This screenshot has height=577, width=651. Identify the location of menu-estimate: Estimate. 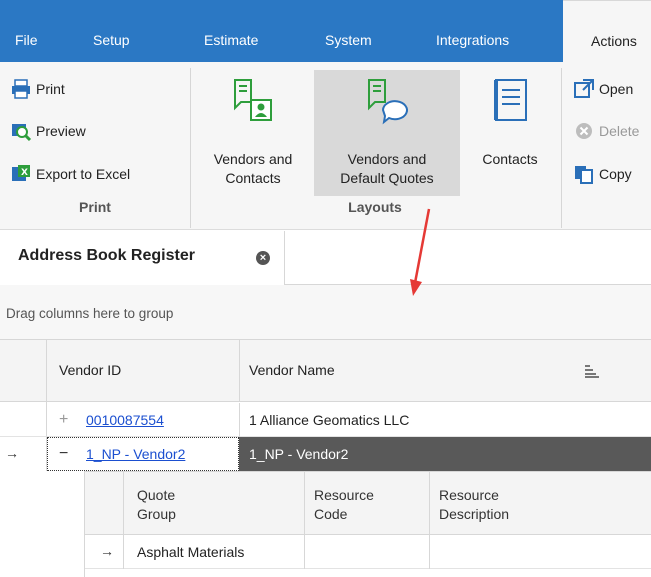
(231, 31).